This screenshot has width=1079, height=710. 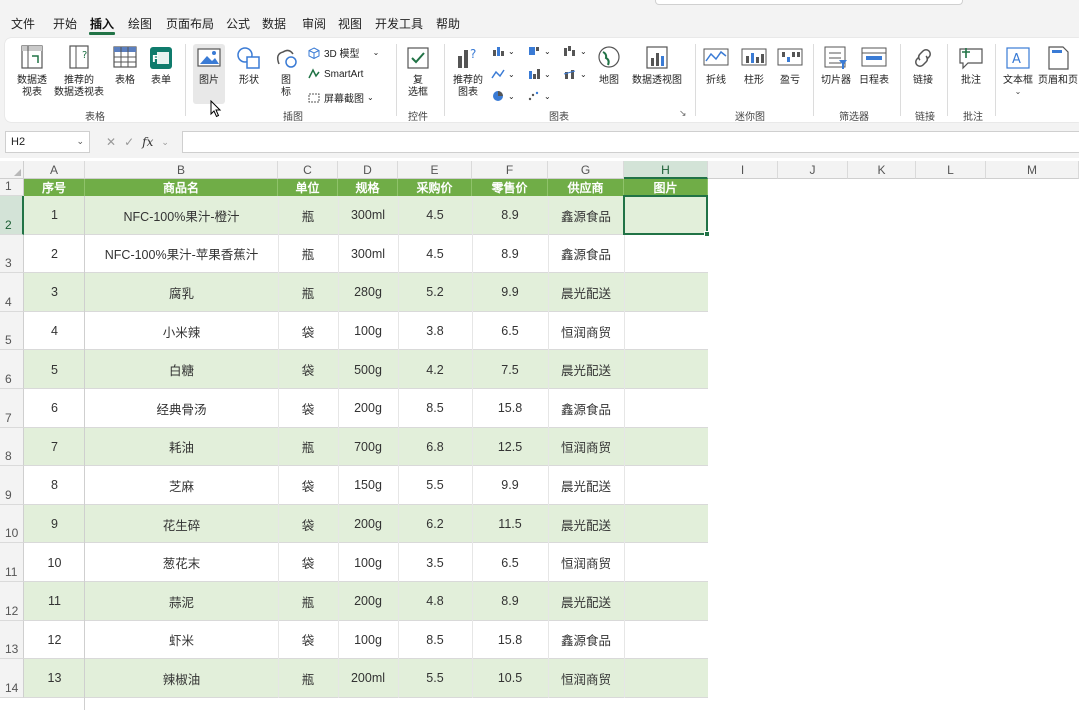 I want to click on cell-h10, so click(x=666, y=524).